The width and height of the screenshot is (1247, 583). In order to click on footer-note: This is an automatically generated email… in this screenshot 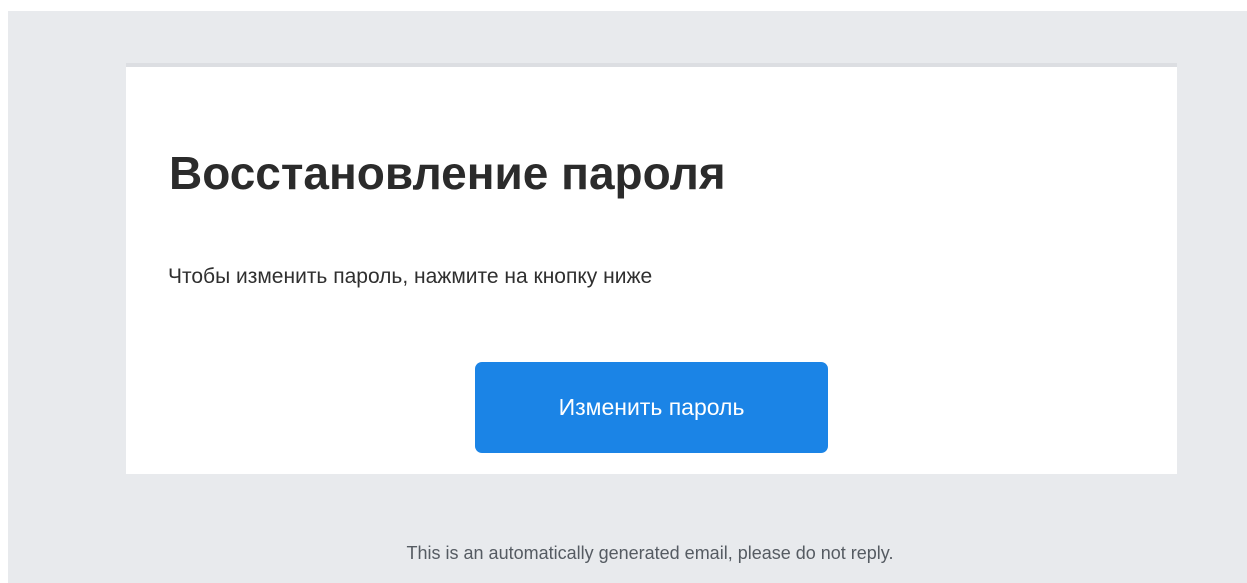, I will do `click(650, 553)`.